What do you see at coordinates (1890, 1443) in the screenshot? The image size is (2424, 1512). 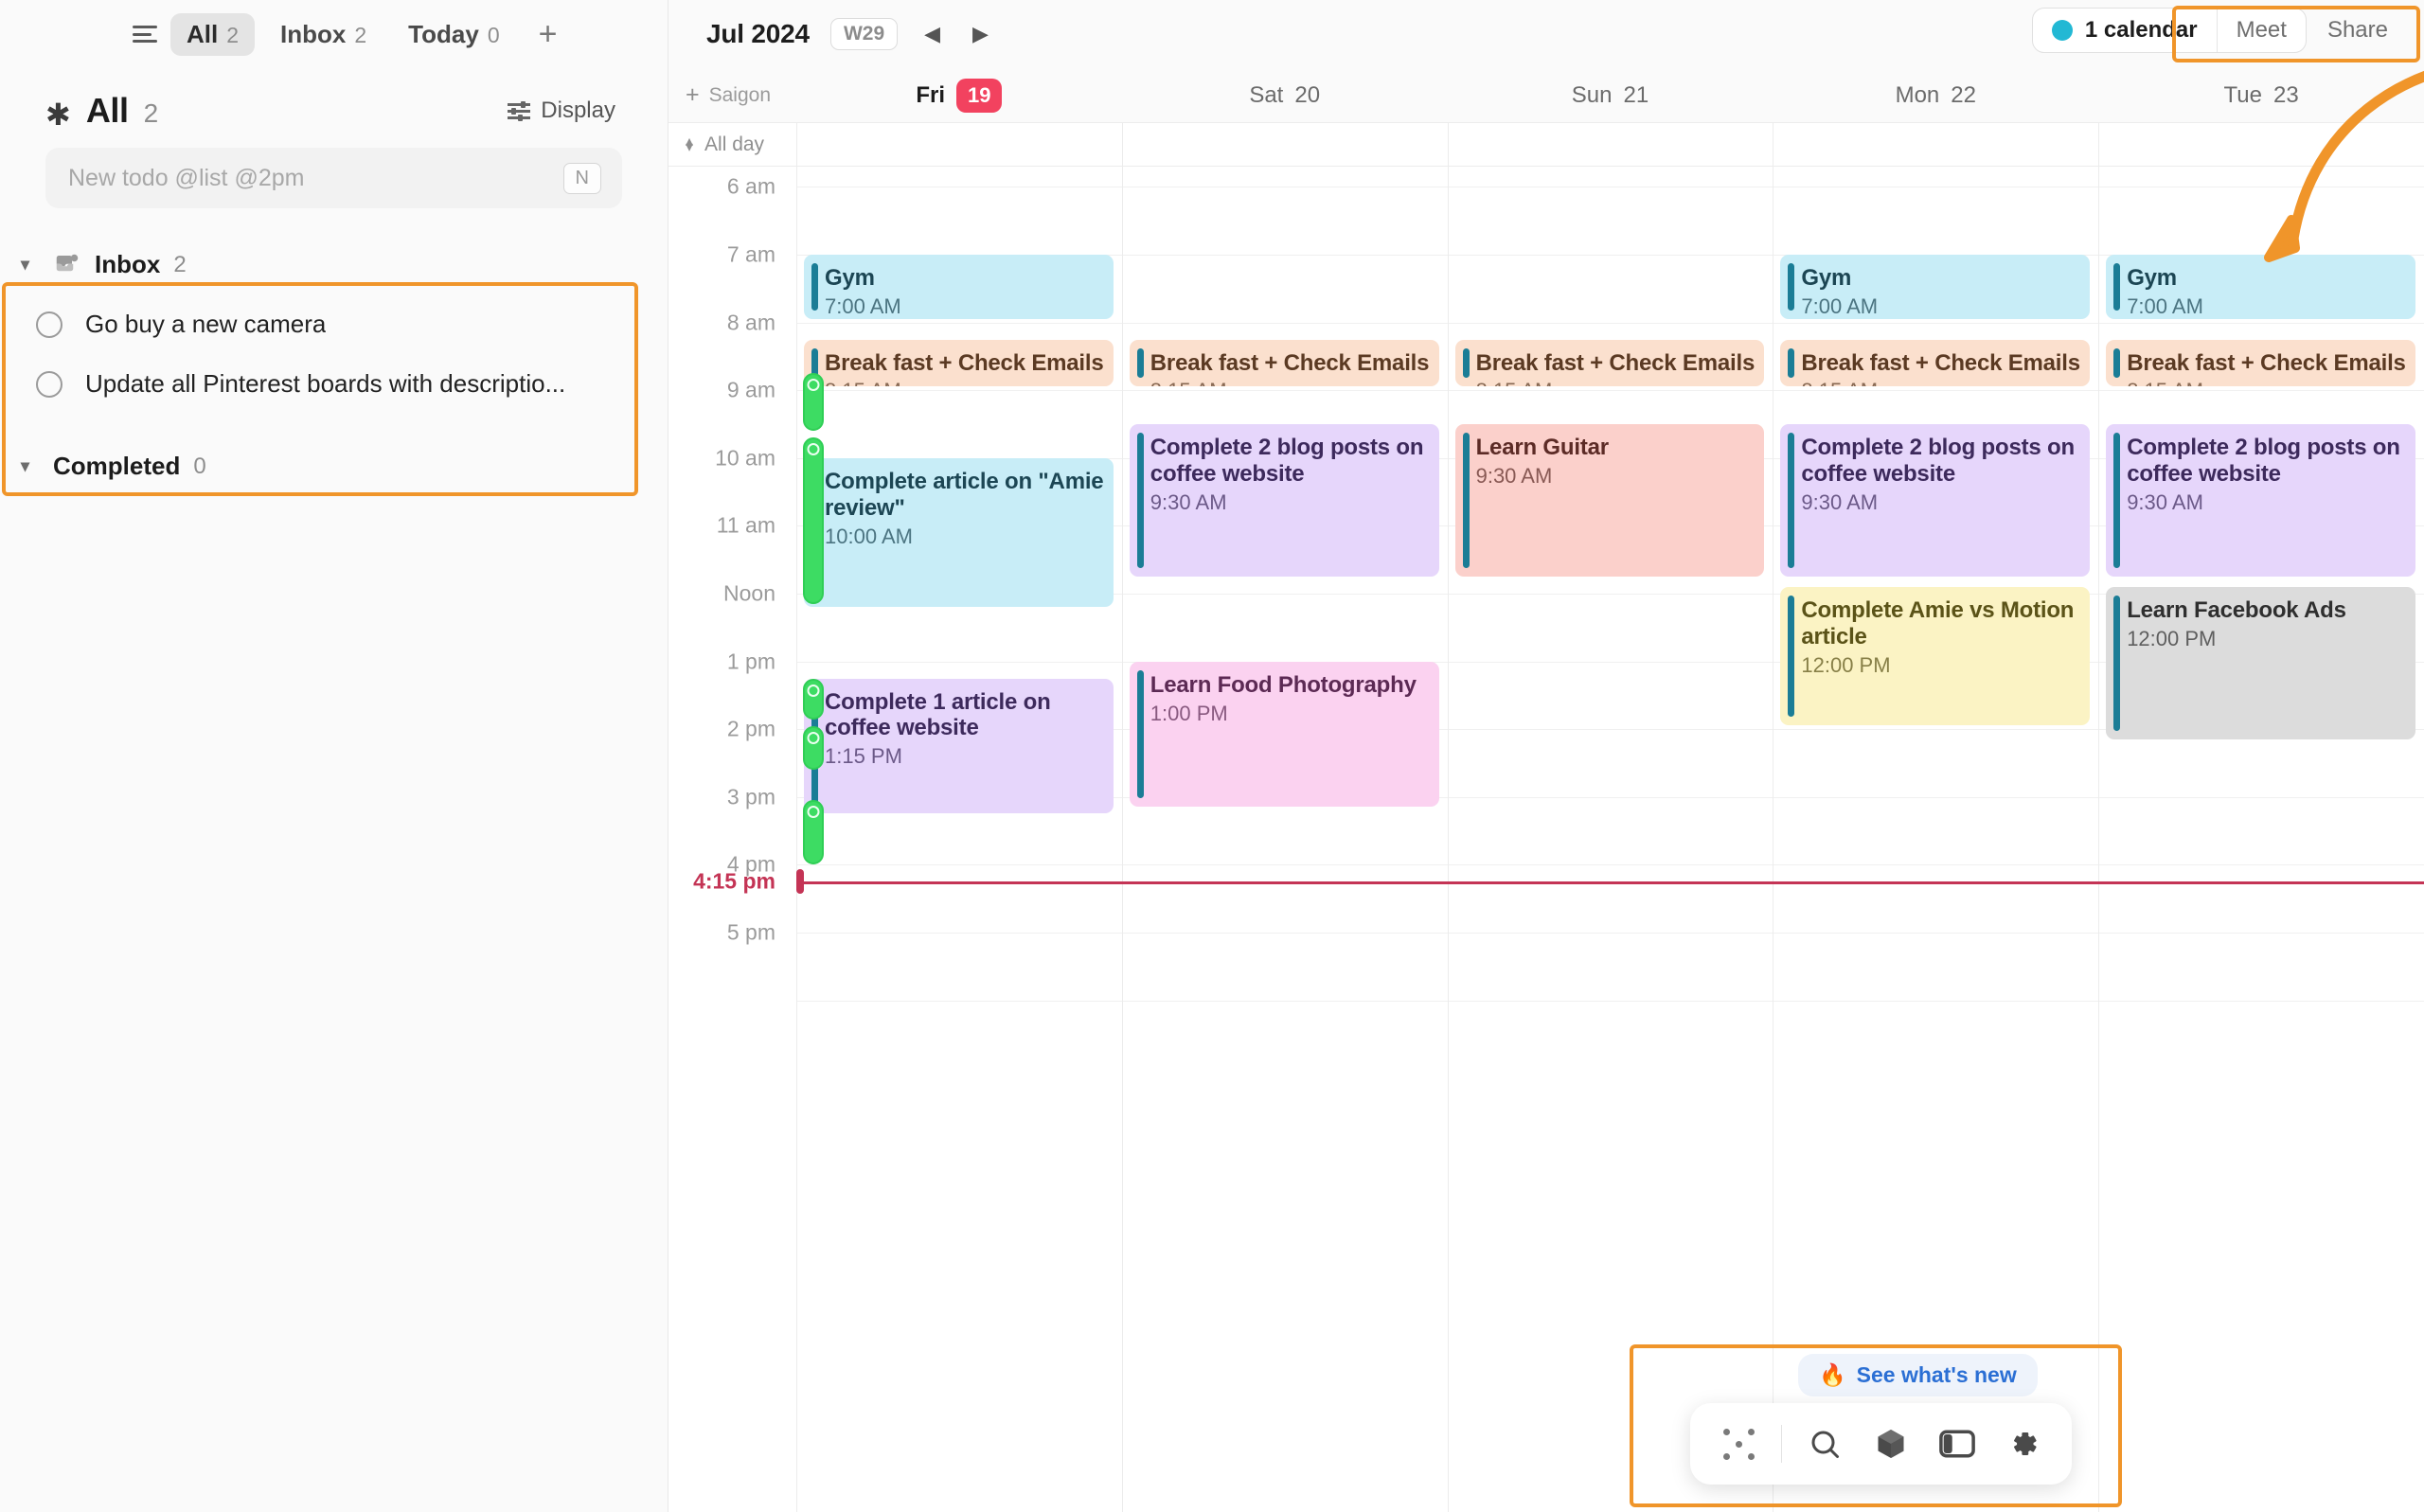 I see `cube-icon` at bounding box center [1890, 1443].